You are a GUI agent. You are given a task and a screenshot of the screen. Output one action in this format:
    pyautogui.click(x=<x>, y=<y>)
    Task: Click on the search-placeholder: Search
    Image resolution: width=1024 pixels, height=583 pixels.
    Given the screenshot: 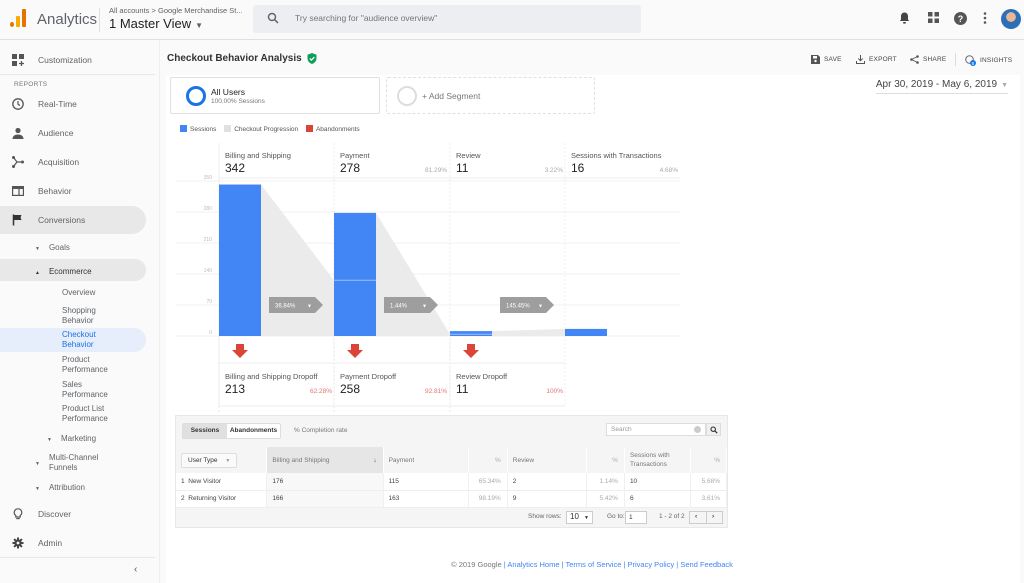 What is the action you would take?
    pyautogui.click(x=621, y=429)
    